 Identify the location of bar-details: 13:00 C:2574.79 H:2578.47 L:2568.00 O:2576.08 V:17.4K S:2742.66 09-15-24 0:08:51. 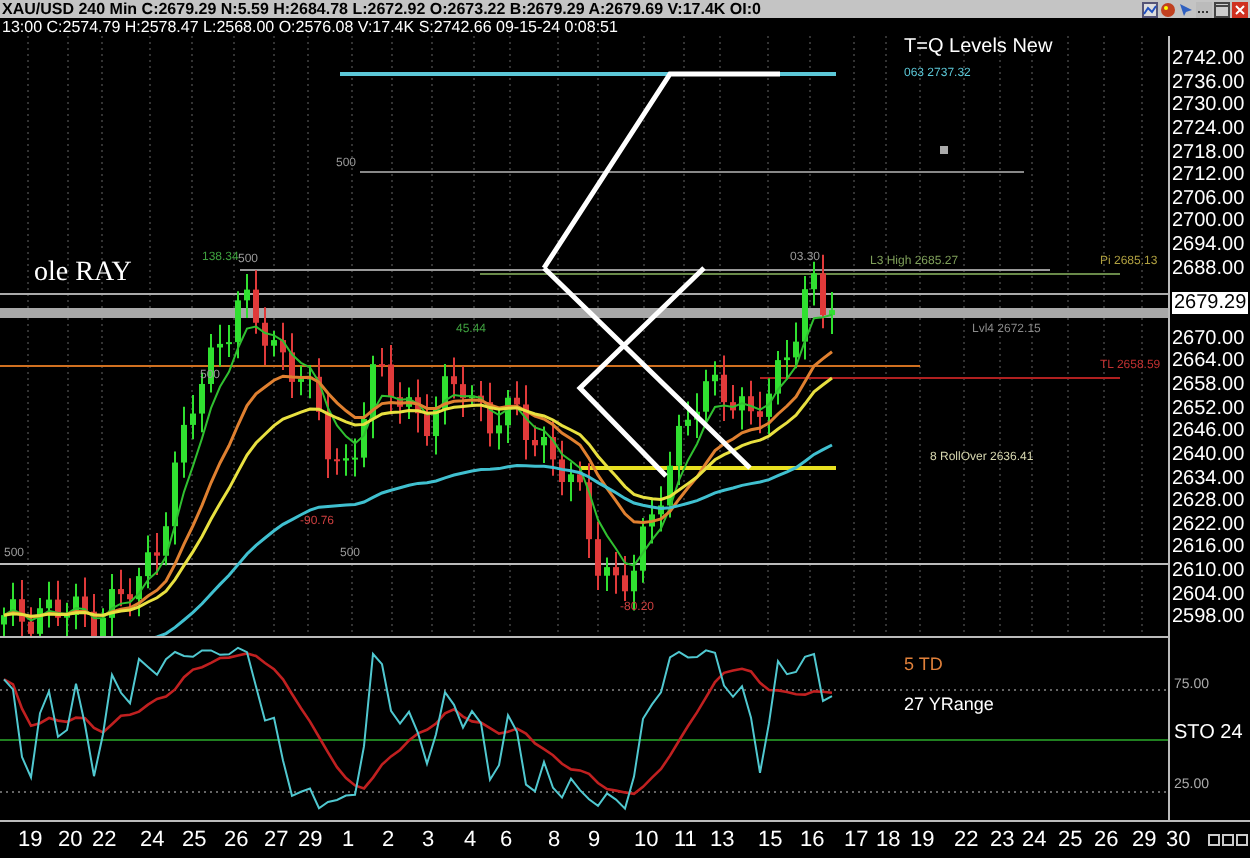
(309, 27).